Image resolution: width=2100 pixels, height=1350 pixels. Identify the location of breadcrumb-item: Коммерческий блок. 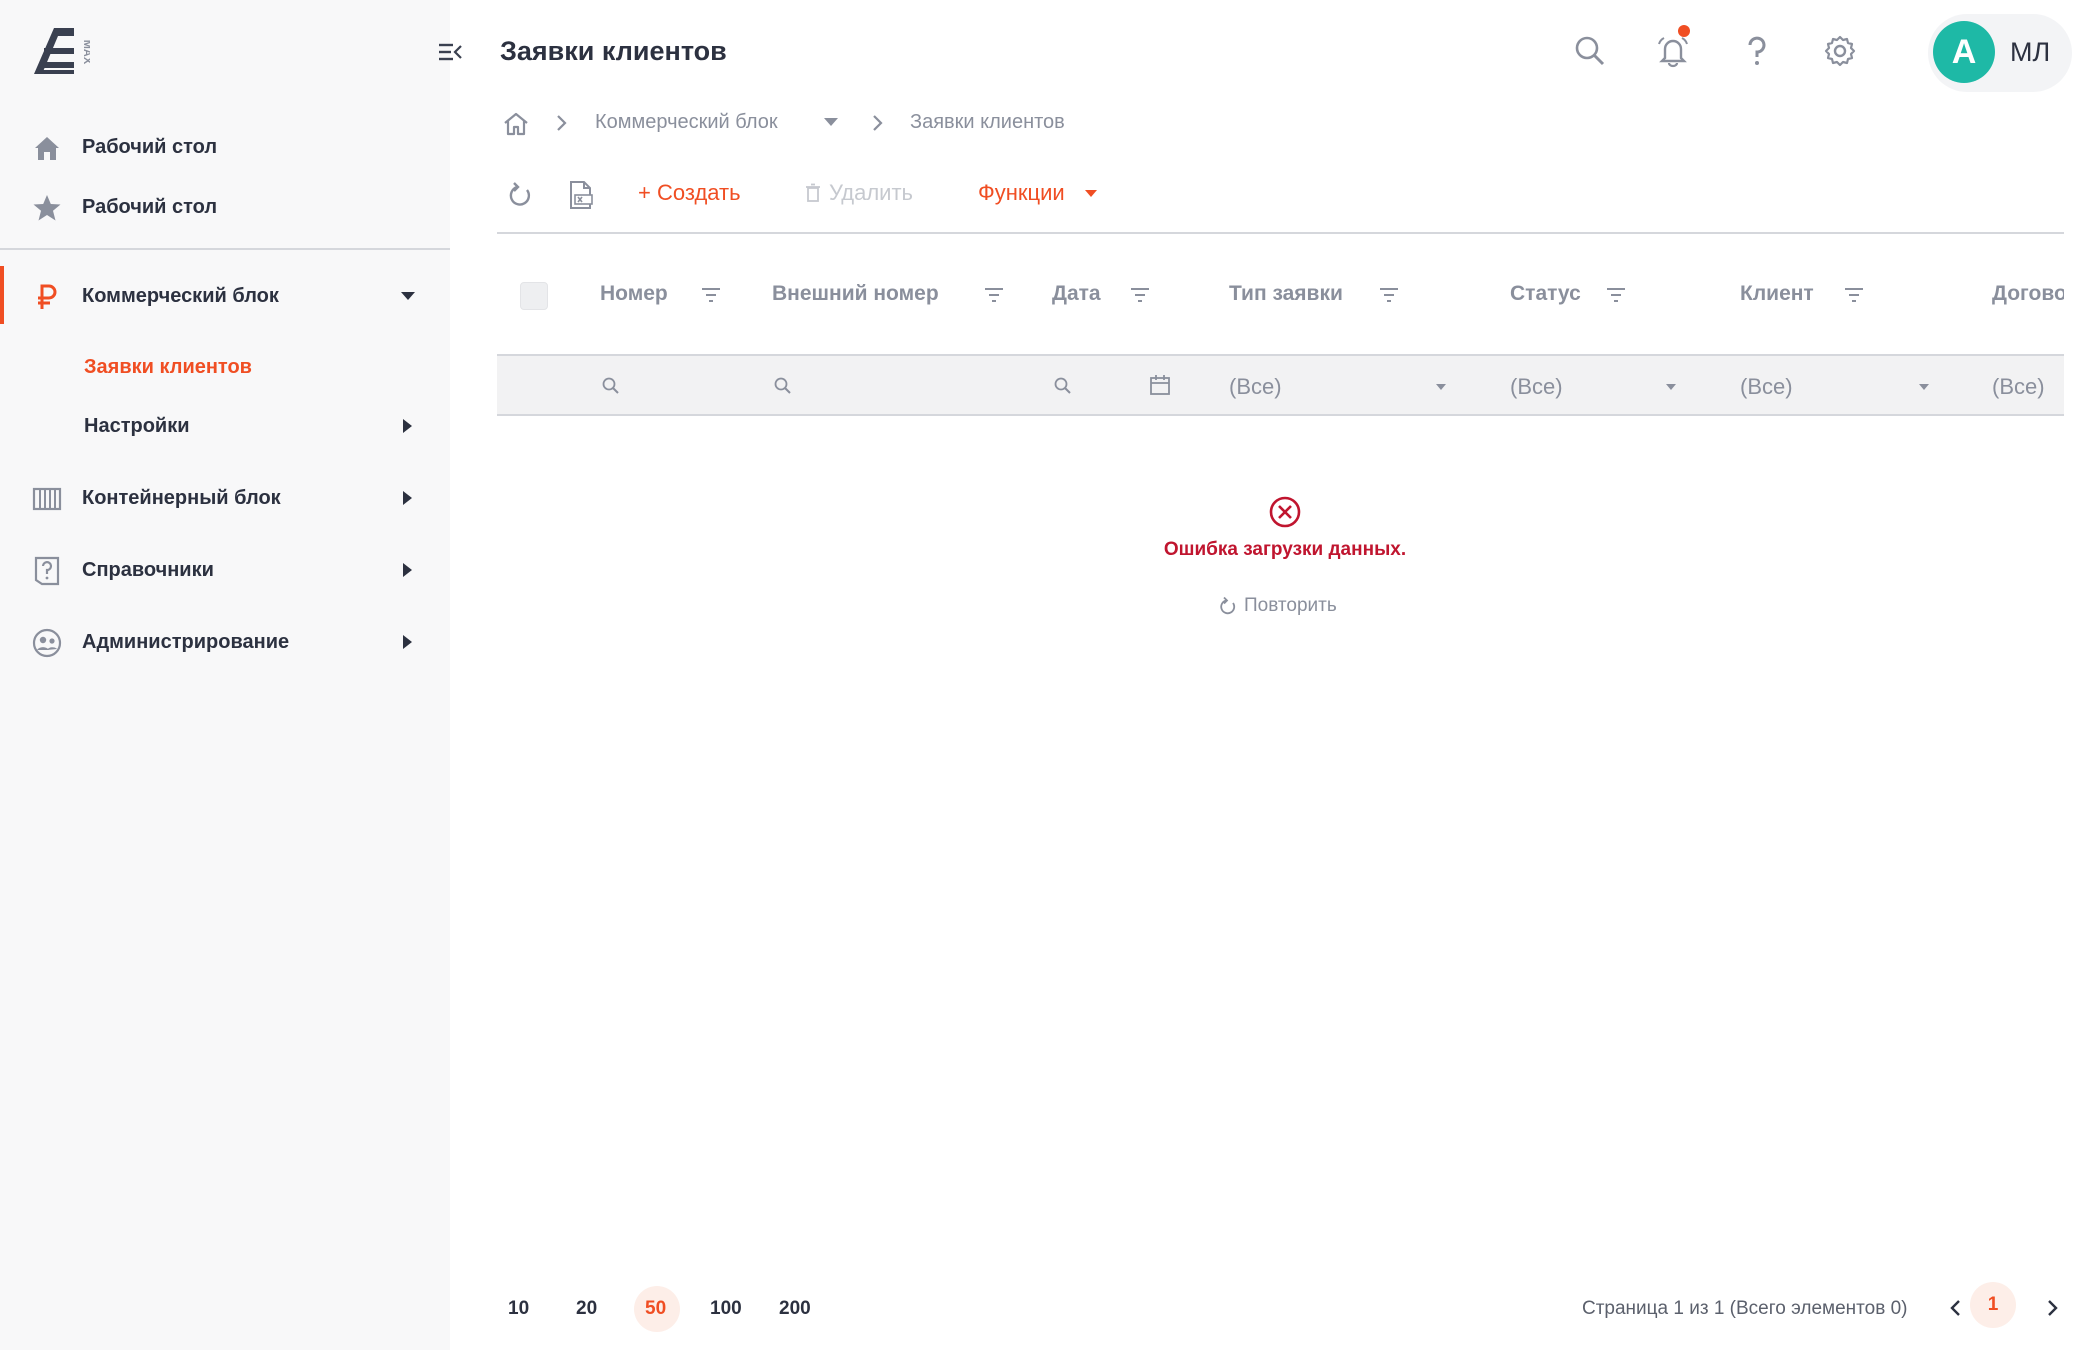
(686, 122).